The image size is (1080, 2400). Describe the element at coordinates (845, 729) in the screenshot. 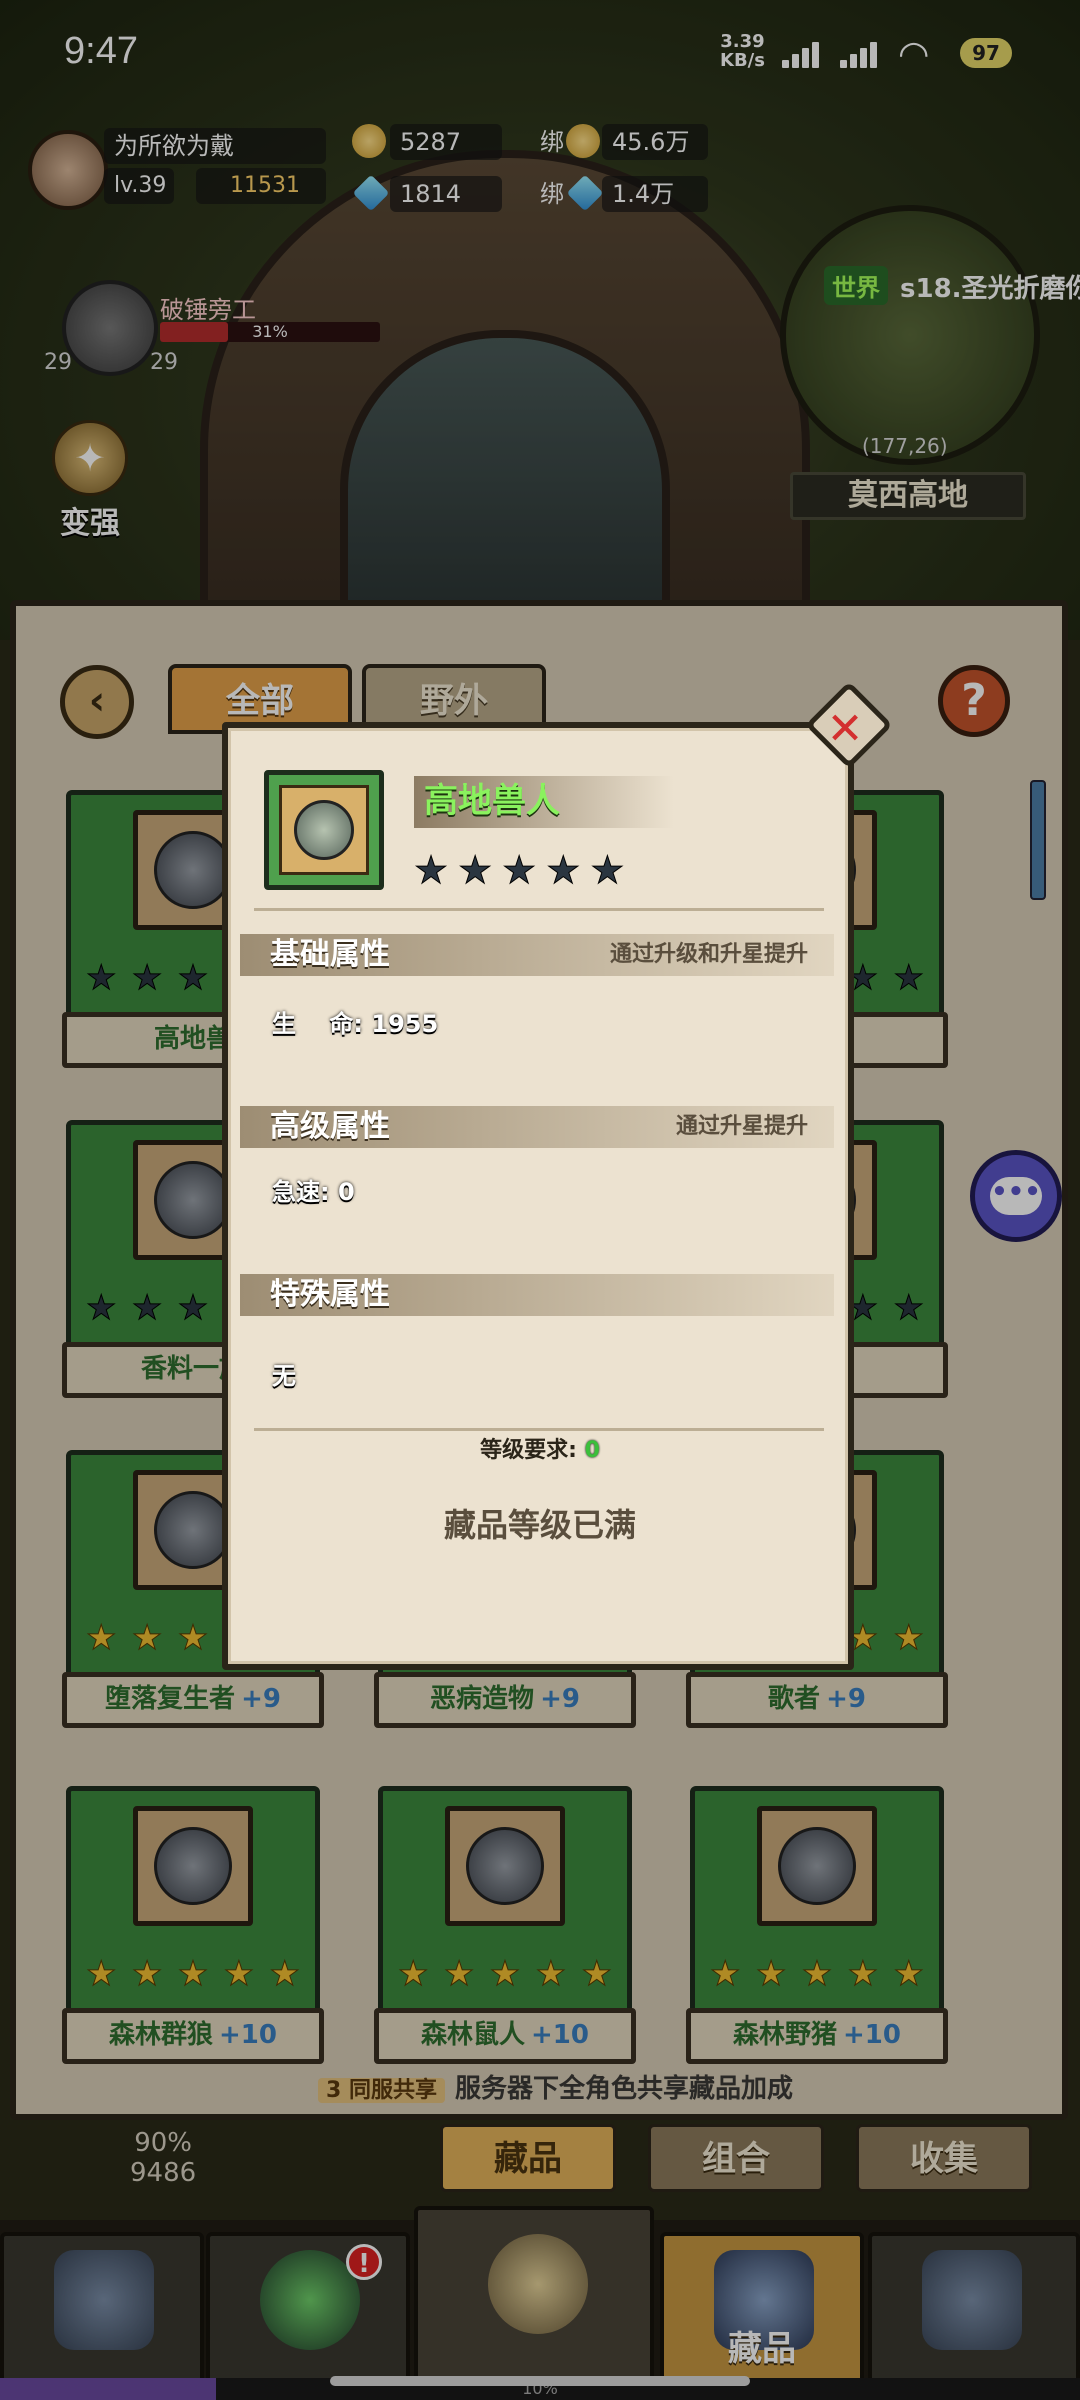

I see `close-icon: ✕` at that location.